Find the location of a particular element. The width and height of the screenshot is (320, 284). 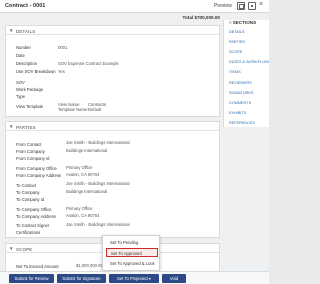

submit-for-signature-button: Submit for Signature is located at coordinates (81, 278).